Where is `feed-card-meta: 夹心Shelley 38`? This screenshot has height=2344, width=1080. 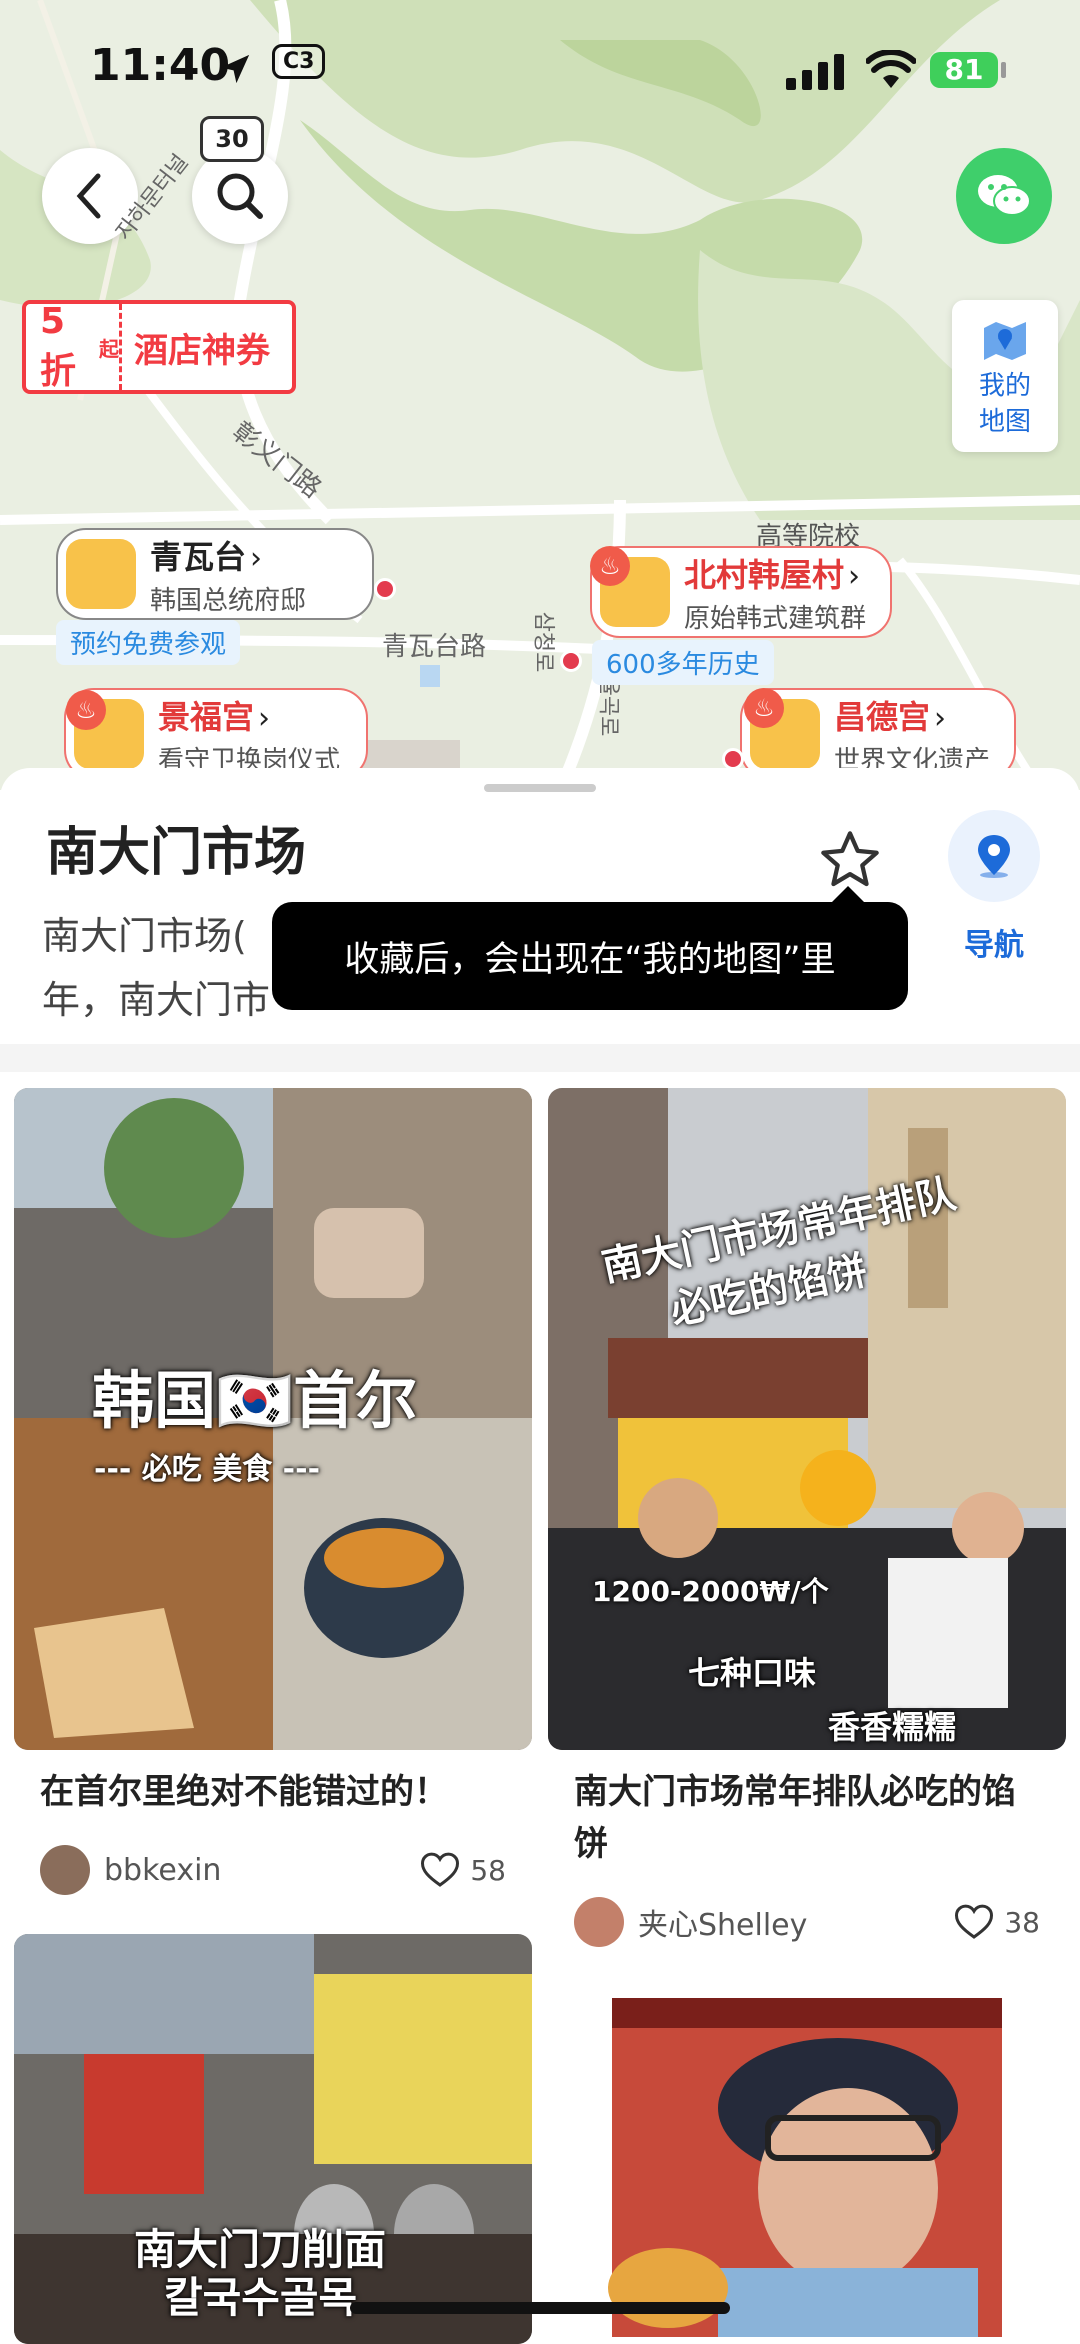
feed-card-meta: 夹心Shelley 38 is located at coordinates (807, 1922).